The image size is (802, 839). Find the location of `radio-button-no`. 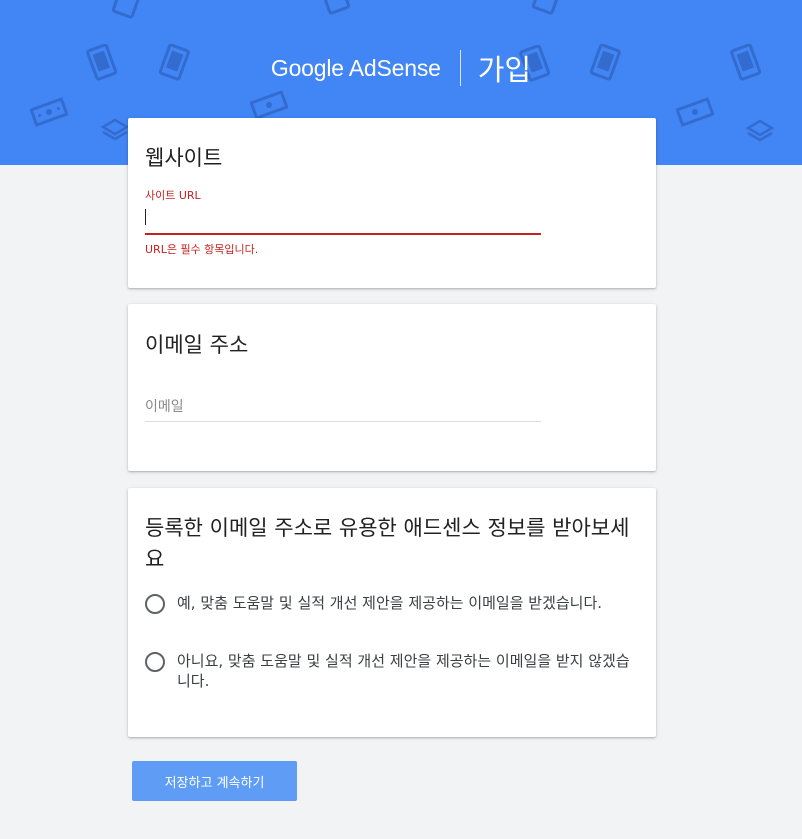

radio-button-no is located at coordinates (155, 662).